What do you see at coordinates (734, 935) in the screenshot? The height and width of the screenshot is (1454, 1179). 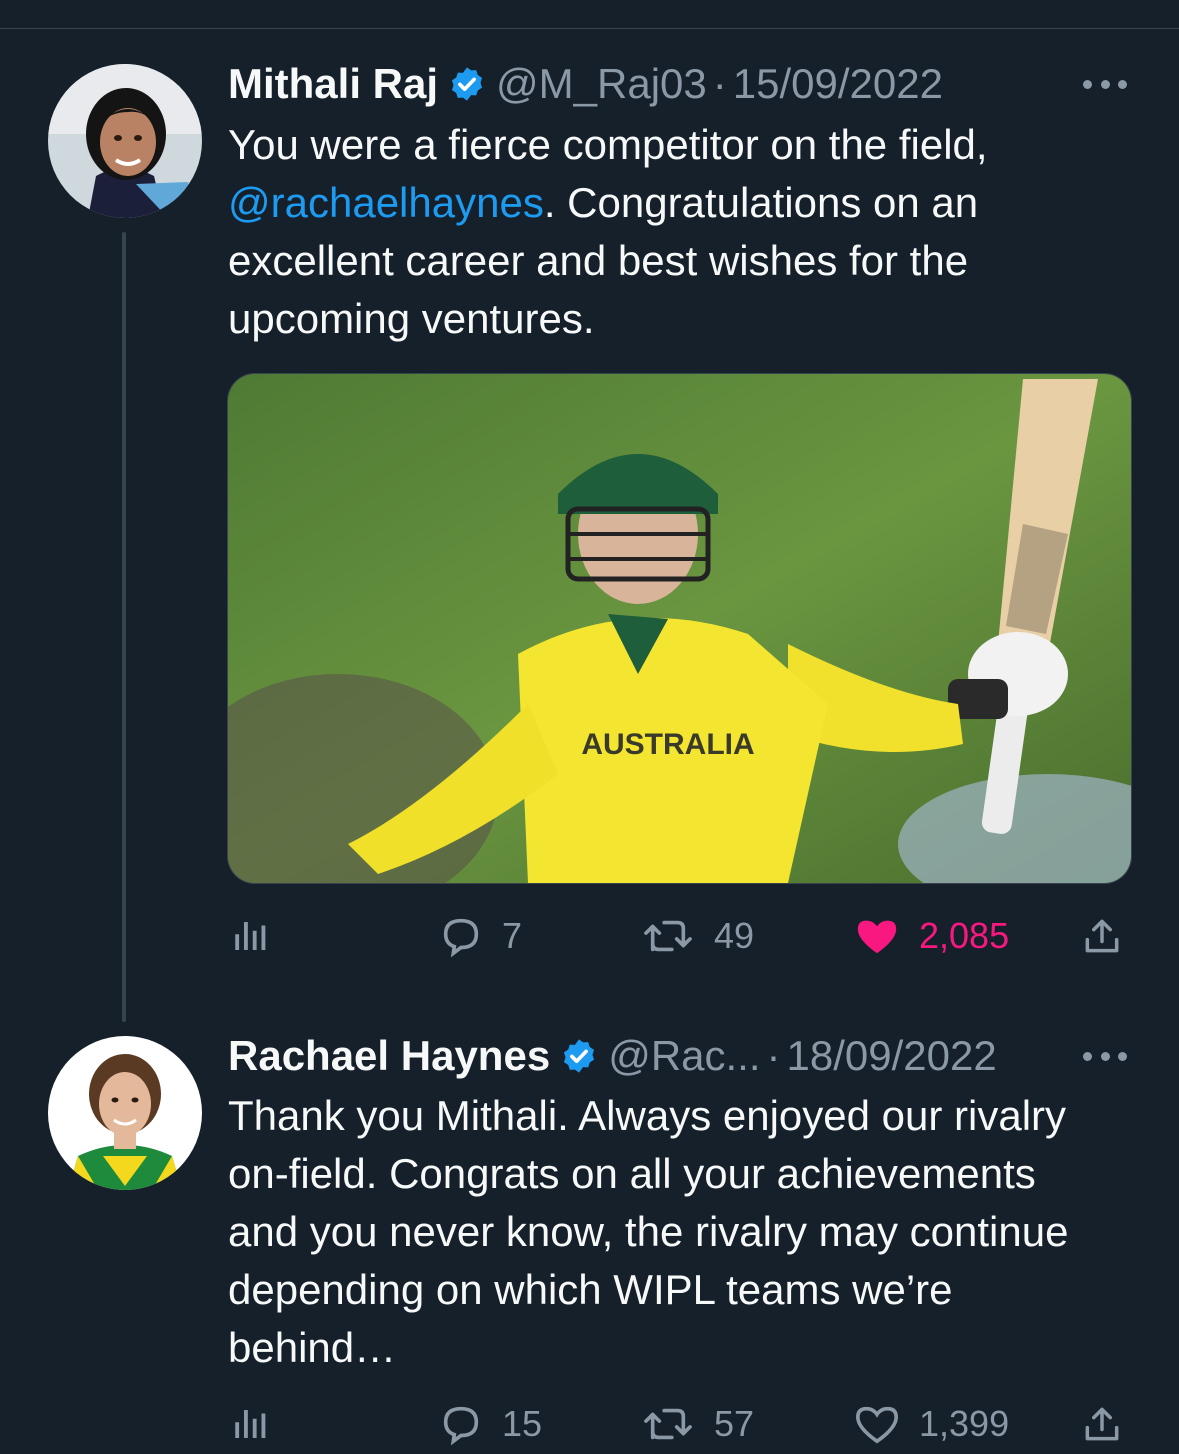 I see `retweet-count: 49` at bounding box center [734, 935].